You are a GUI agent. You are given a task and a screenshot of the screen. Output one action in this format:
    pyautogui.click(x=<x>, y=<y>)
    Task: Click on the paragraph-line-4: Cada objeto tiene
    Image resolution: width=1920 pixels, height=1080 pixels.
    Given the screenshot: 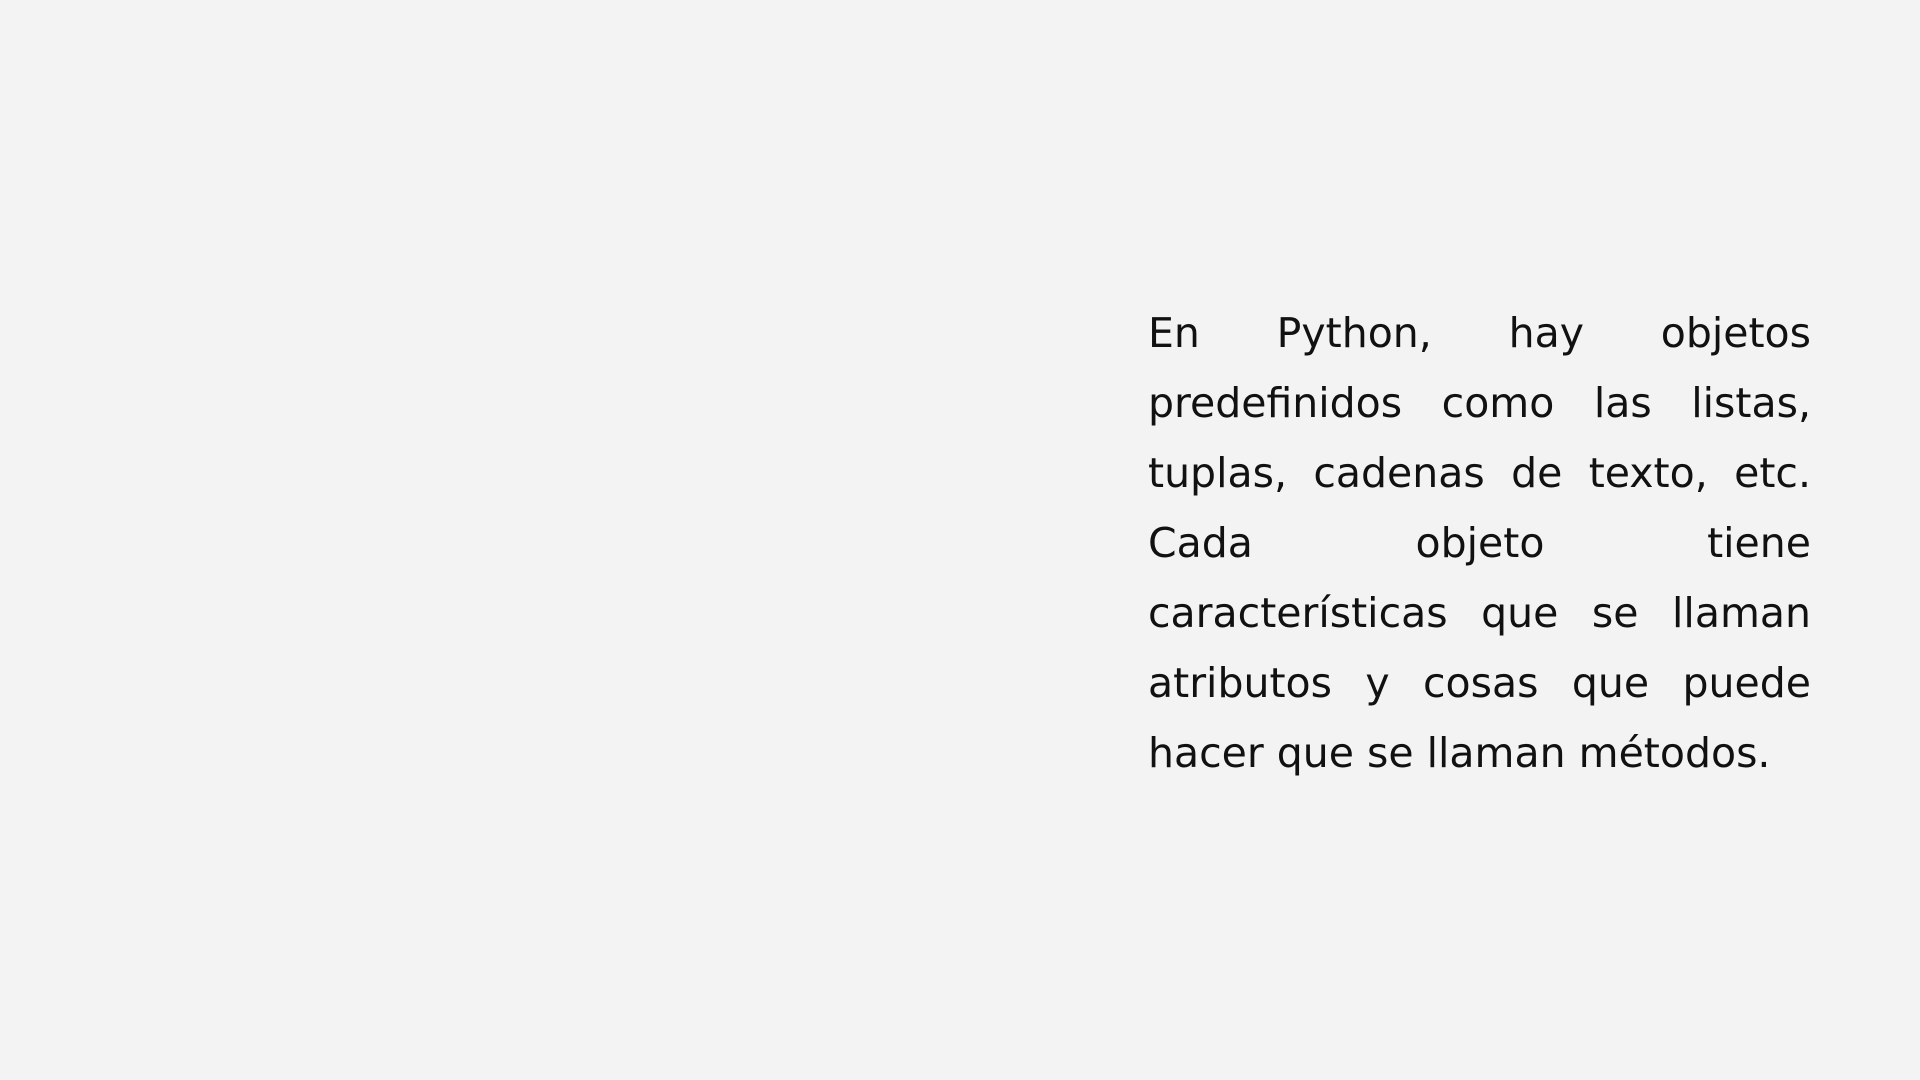 What is the action you would take?
    pyautogui.click(x=1479, y=543)
    